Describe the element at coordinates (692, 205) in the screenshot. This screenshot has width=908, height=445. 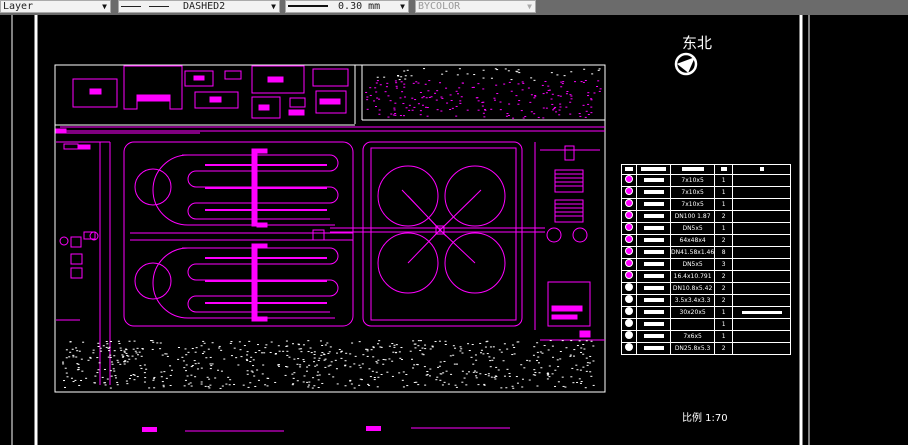
I see `item-spec: 7x10x5` at that location.